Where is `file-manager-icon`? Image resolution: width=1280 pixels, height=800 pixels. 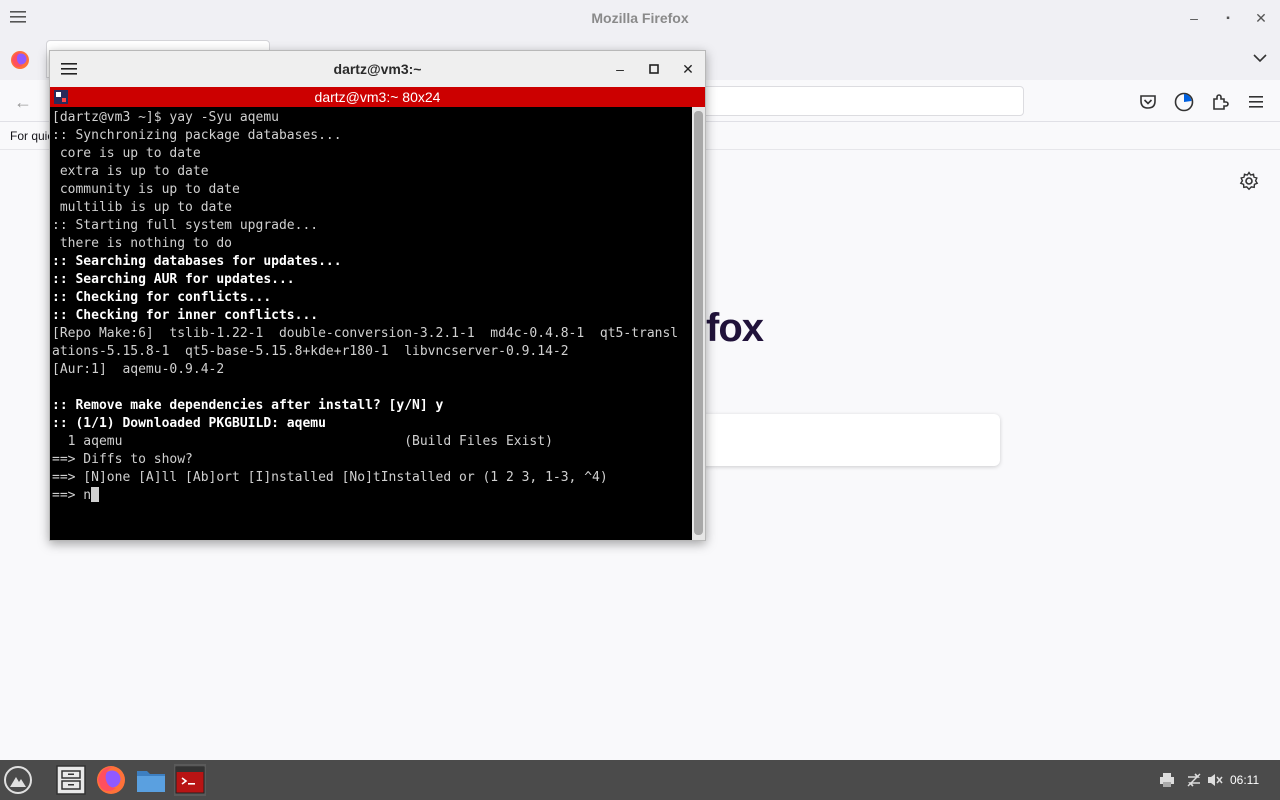
file-manager-icon is located at coordinates (71, 780).